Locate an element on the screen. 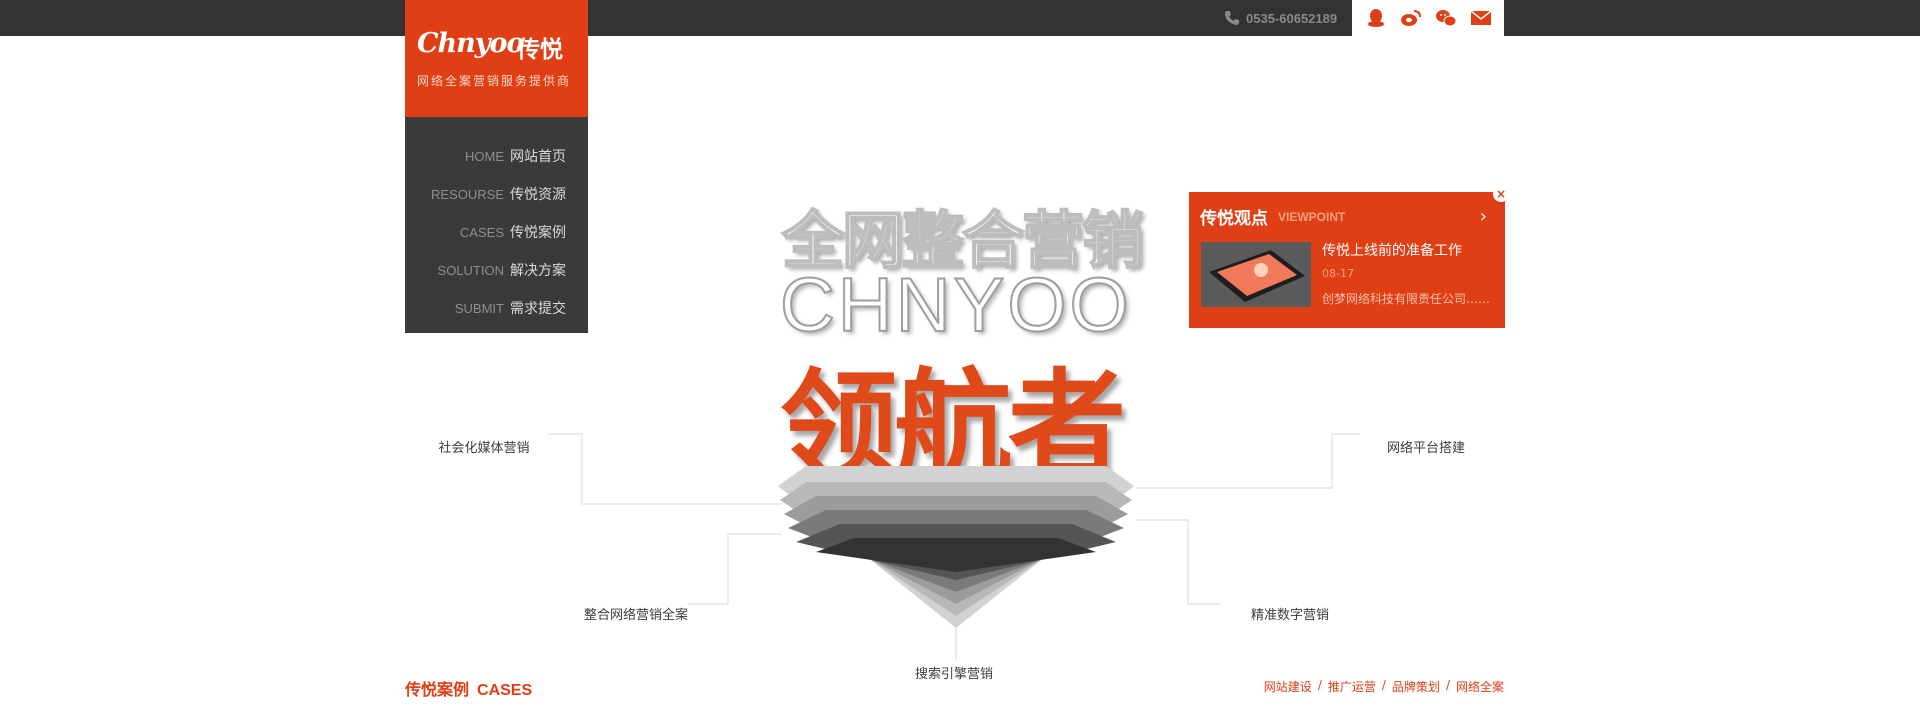 Image resolution: width=1920 pixels, height=706 pixels. article-date: 08-17 is located at coordinates (1338, 273).